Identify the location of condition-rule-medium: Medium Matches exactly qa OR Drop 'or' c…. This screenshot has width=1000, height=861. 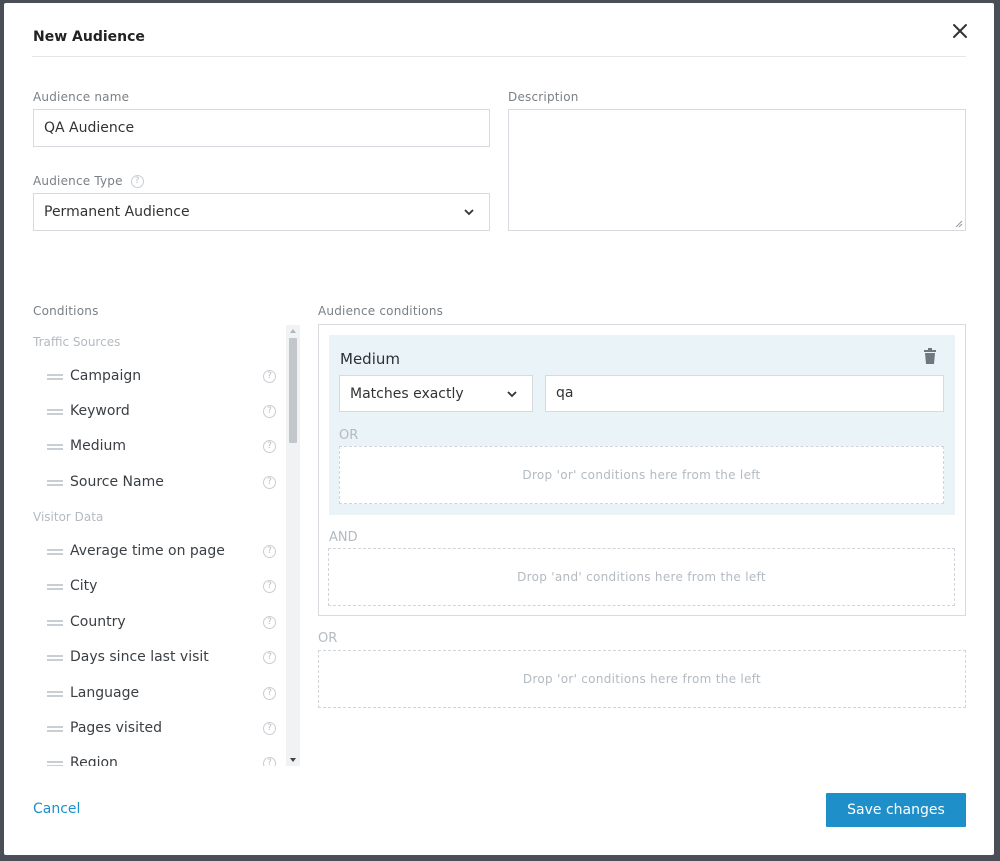
(642, 425).